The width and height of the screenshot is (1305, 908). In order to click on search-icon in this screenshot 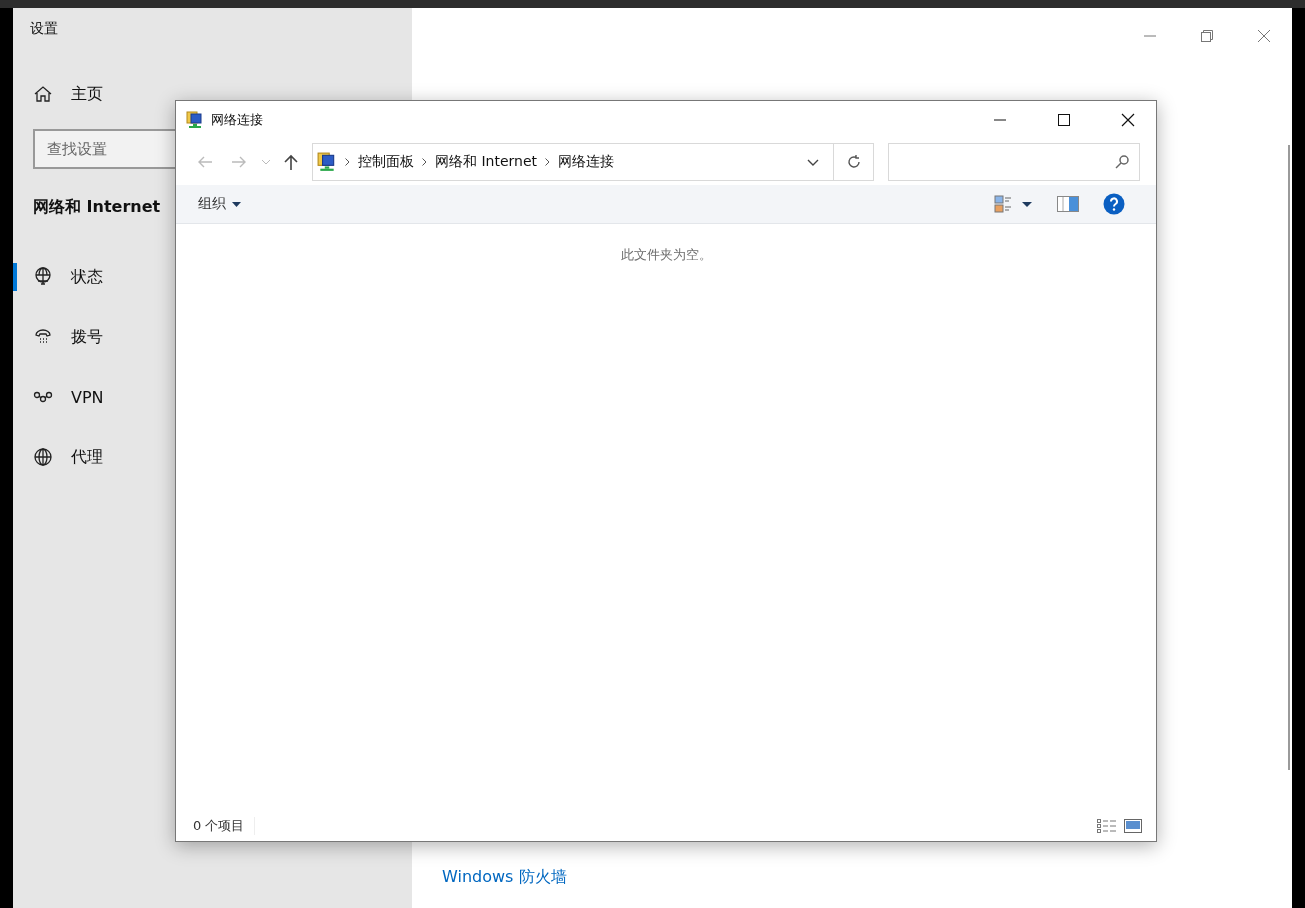, I will do `click(1122, 162)`.